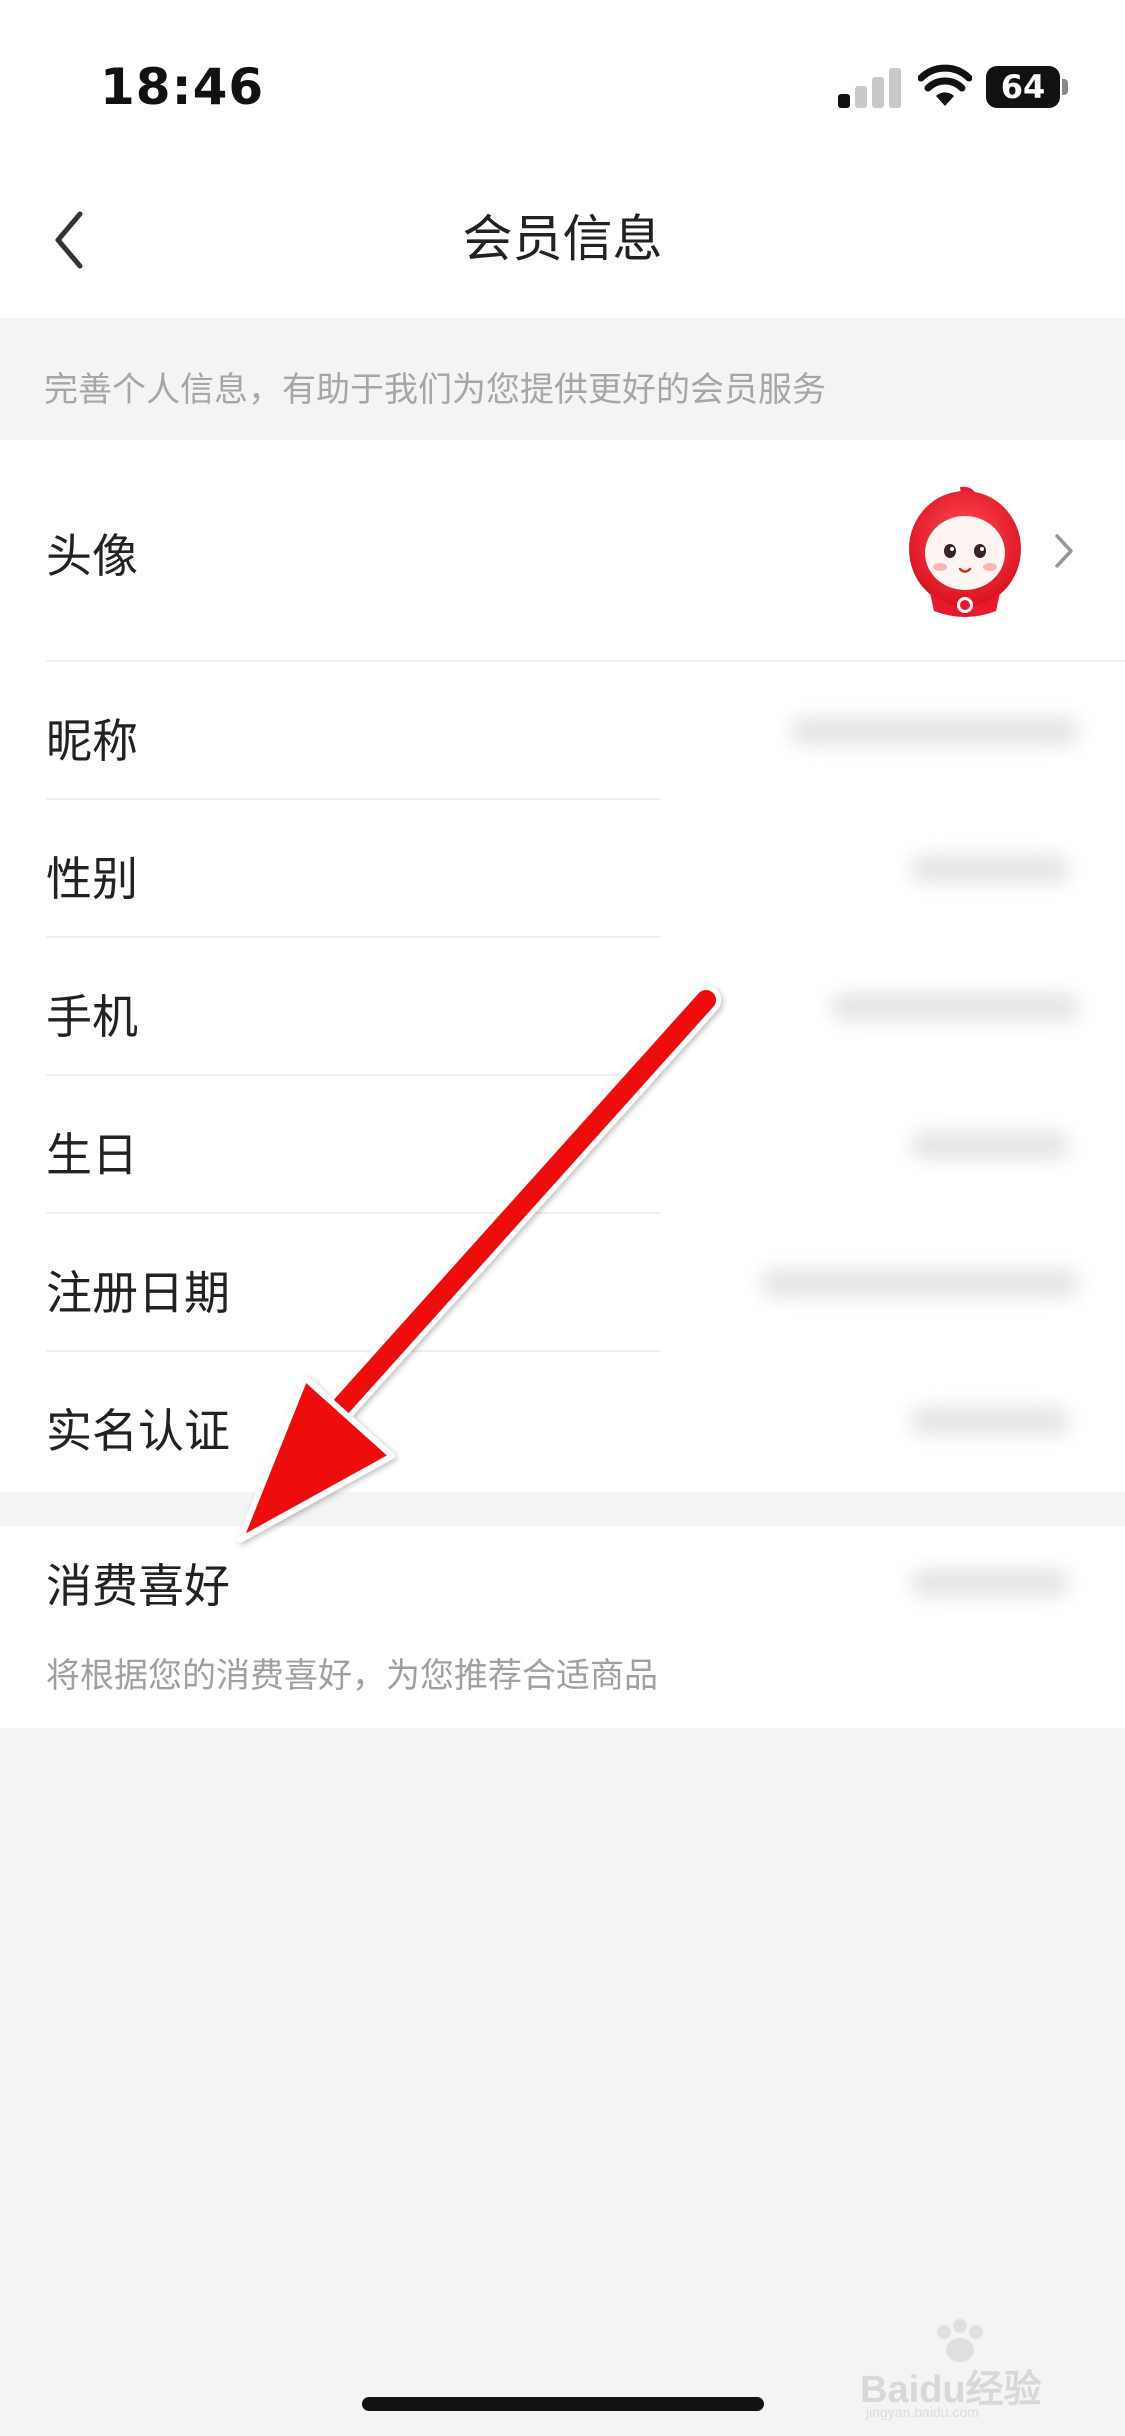 This screenshot has width=1125, height=2436. What do you see at coordinates (562, 551) in the screenshot?
I see `avatar-row: 头像` at bounding box center [562, 551].